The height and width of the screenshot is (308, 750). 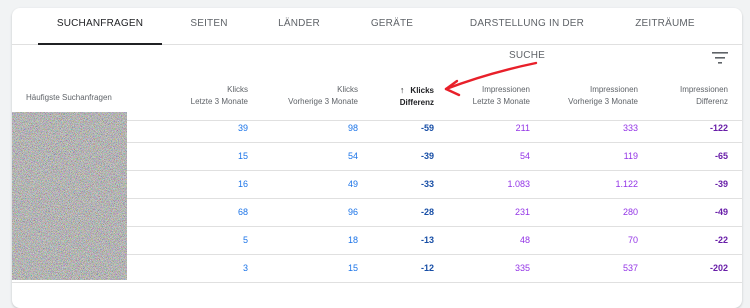 What do you see at coordinates (522, 268) in the screenshot?
I see `impressions-last-cell: 335` at bounding box center [522, 268].